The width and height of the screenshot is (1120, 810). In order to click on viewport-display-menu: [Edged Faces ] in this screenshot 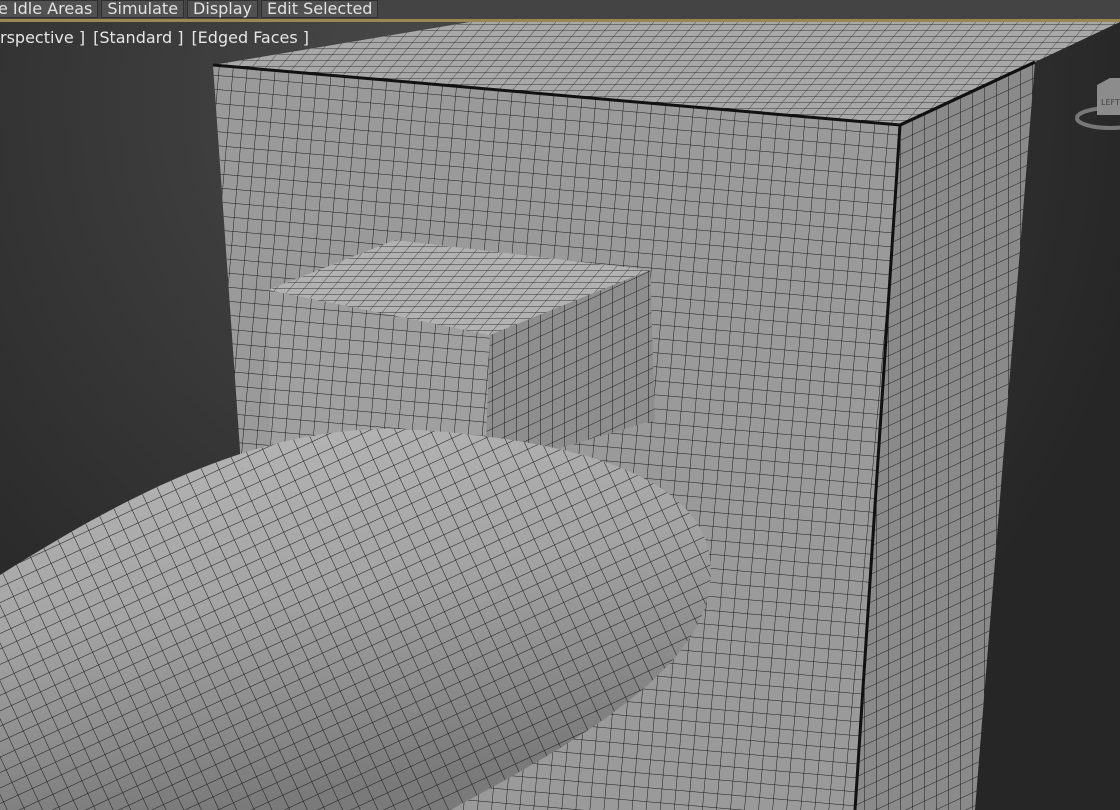, I will do `click(250, 37)`.